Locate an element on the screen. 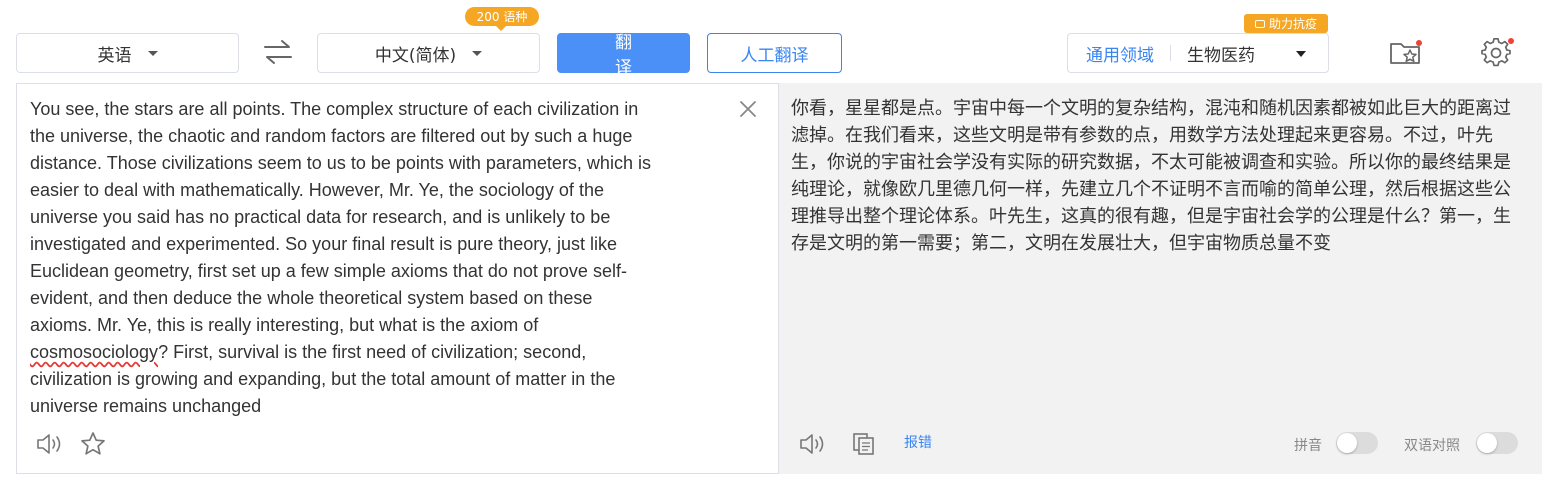 This screenshot has width=1556, height=483. misspelled-word: cosmosociology is located at coordinates (94, 352).